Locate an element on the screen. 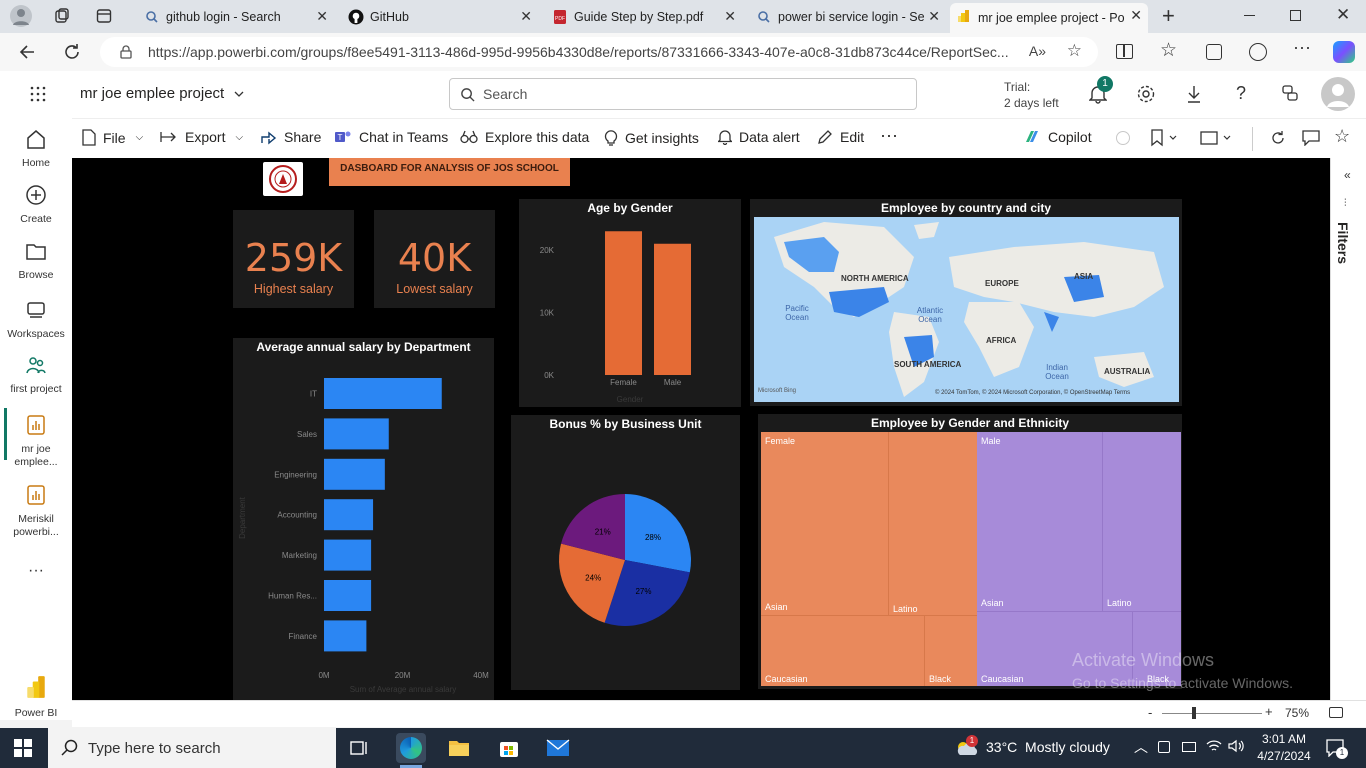  meet-now-icon is located at coordinates (1164, 747).